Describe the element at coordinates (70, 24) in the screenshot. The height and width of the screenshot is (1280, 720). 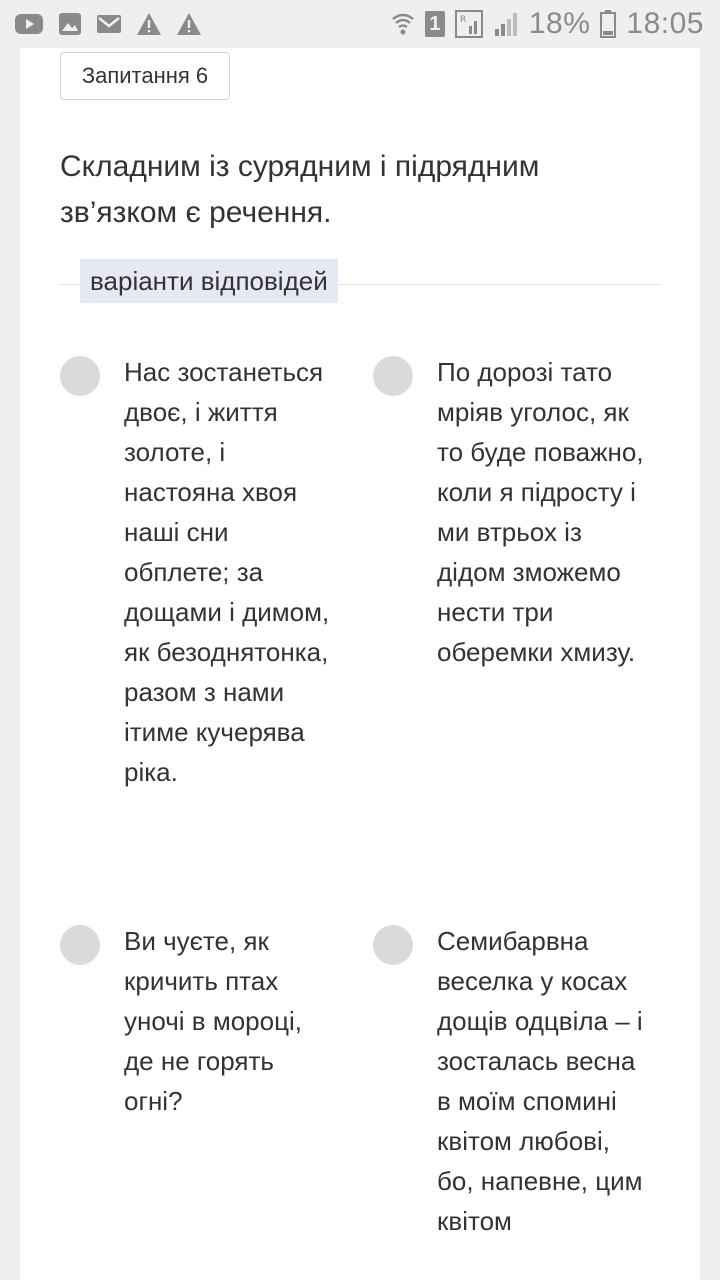
I see `image-icon` at that location.